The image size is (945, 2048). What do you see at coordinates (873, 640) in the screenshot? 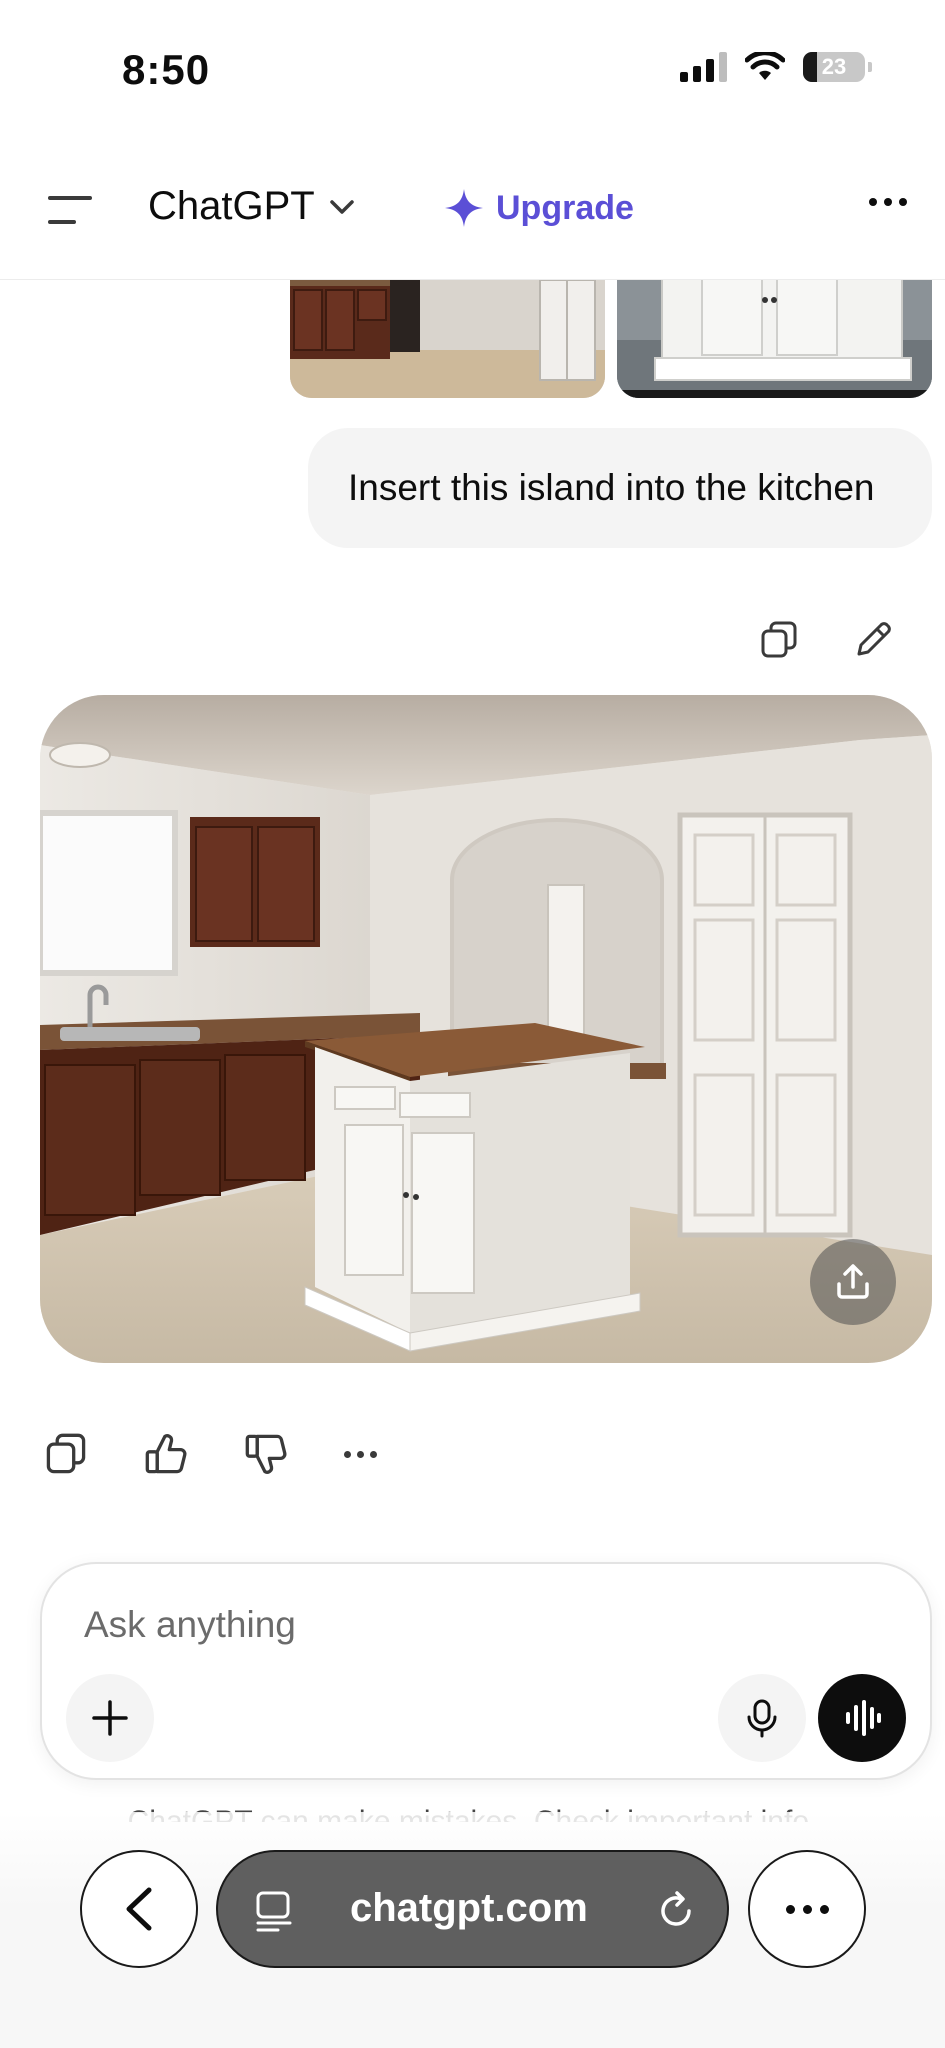
I see `pencil-icon` at bounding box center [873, 640].